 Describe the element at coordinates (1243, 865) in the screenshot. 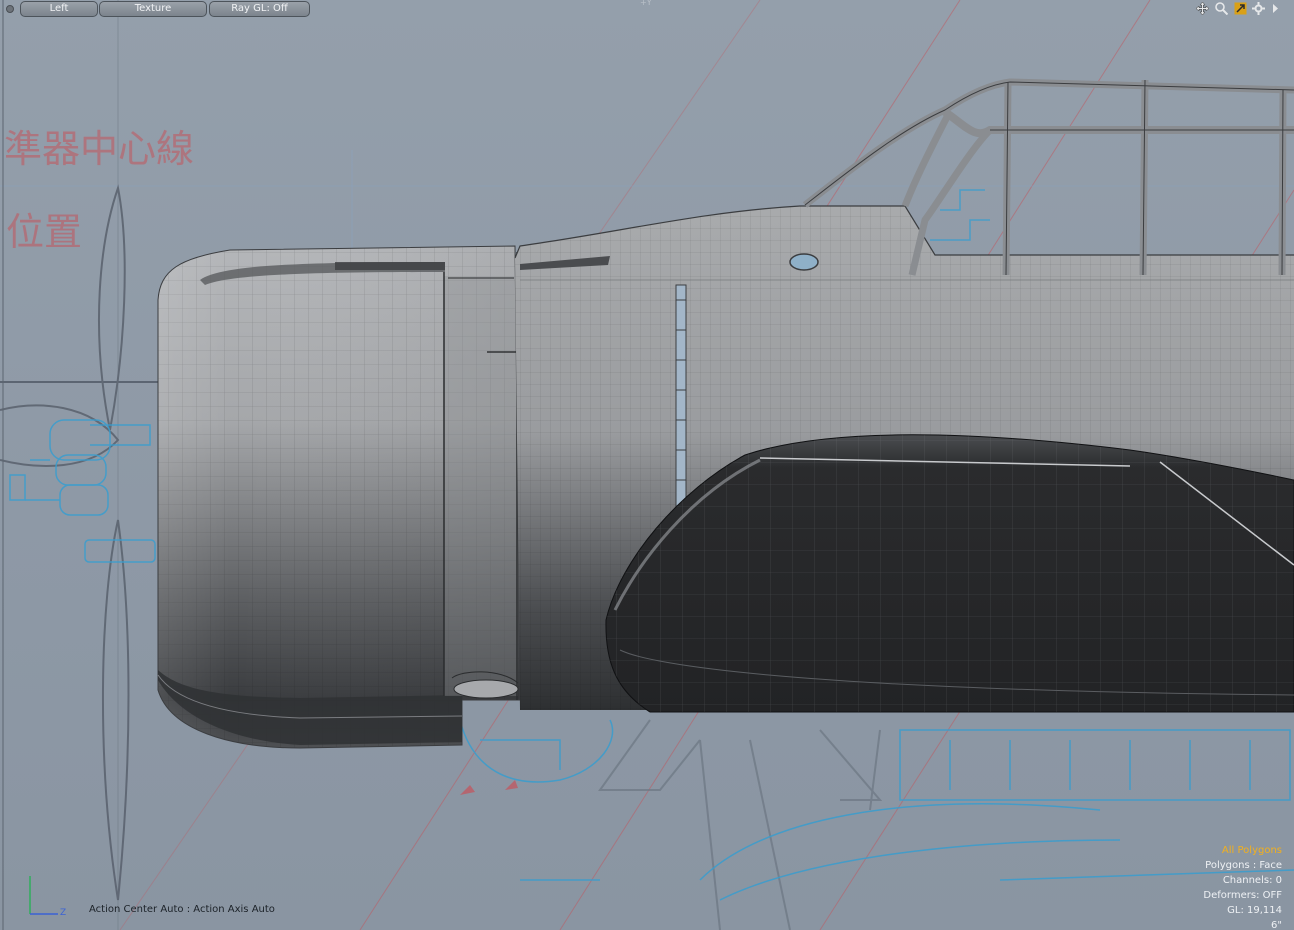

I see `info-polygons: Polygons : Face` at that location.